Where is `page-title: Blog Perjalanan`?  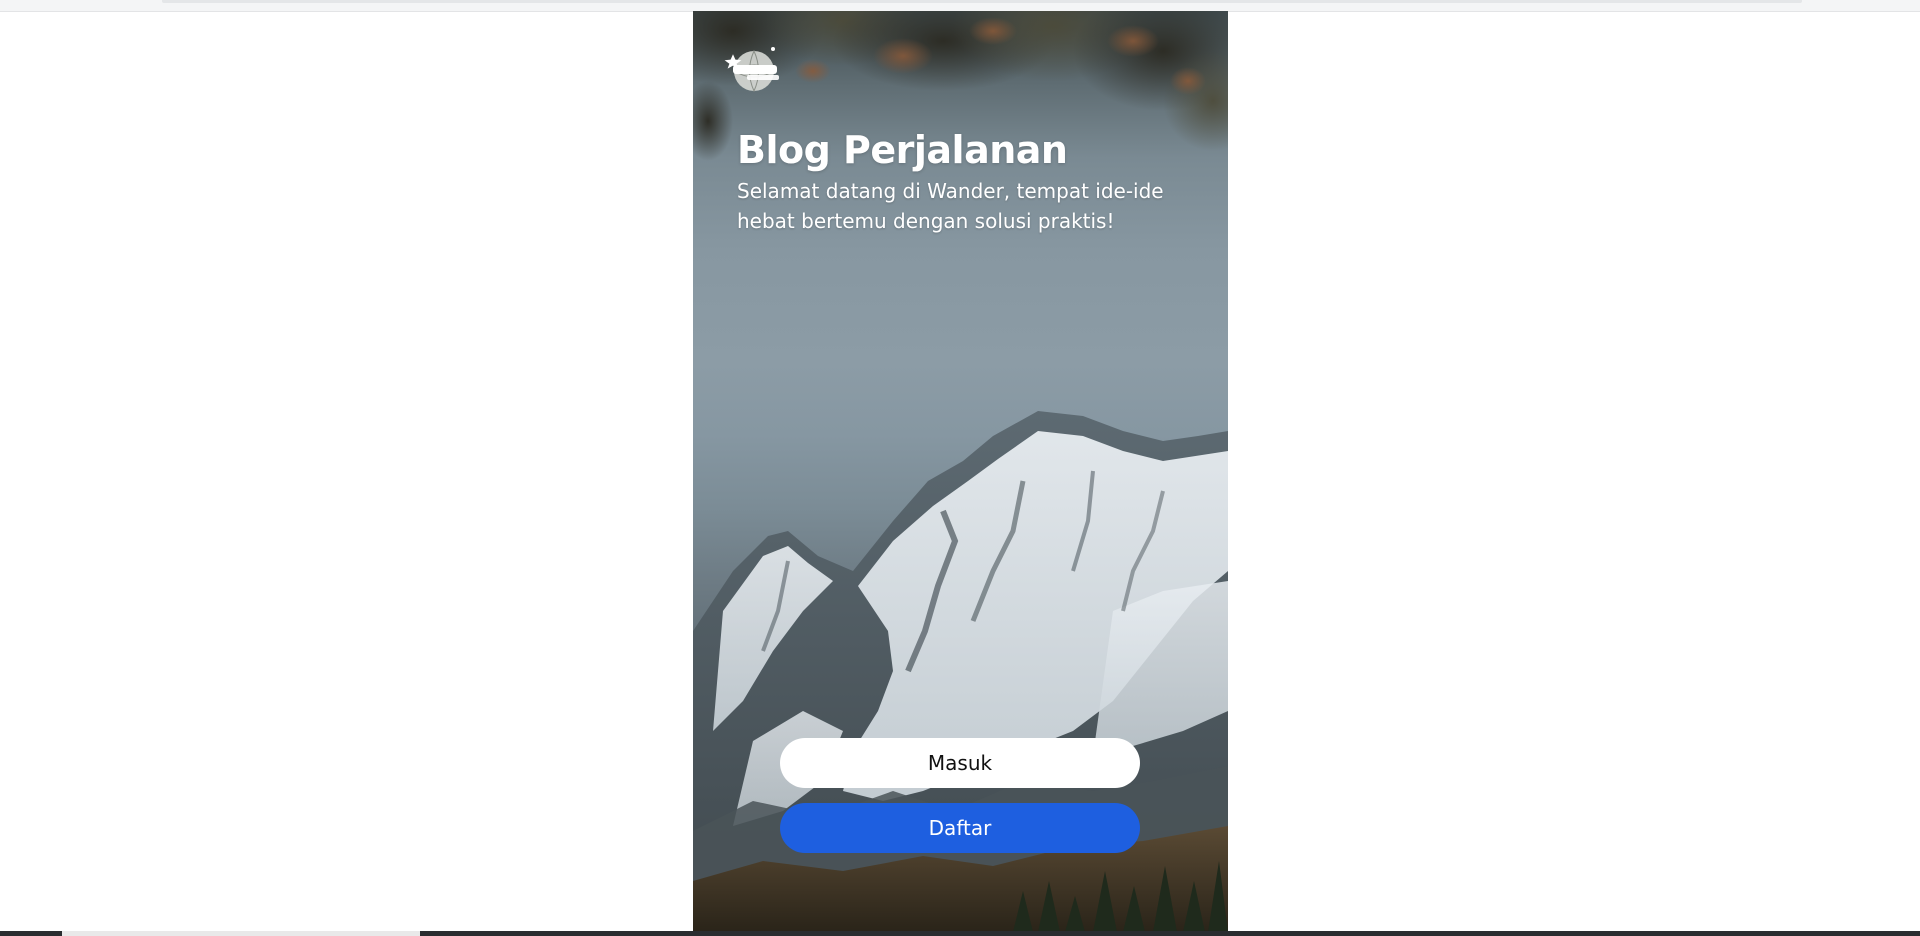 page-title: Blog Perjalanan is located at coordinates (902, 150).